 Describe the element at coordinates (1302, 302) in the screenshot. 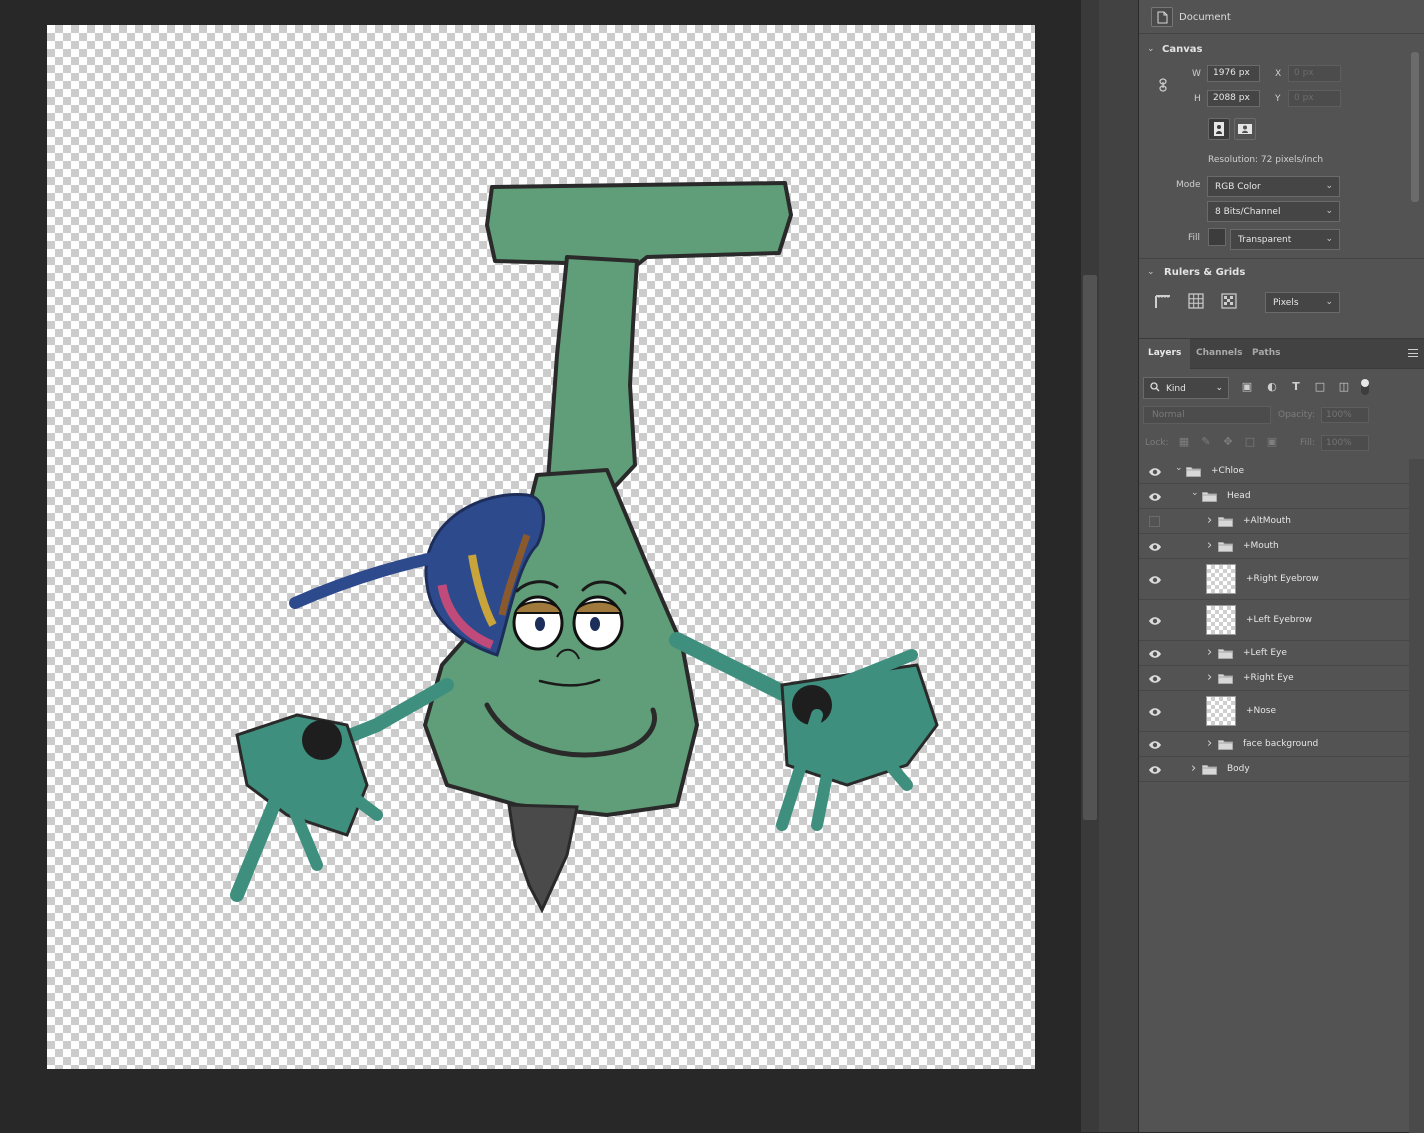

I see `units-dropdown: Pixels ⌄` at that location.